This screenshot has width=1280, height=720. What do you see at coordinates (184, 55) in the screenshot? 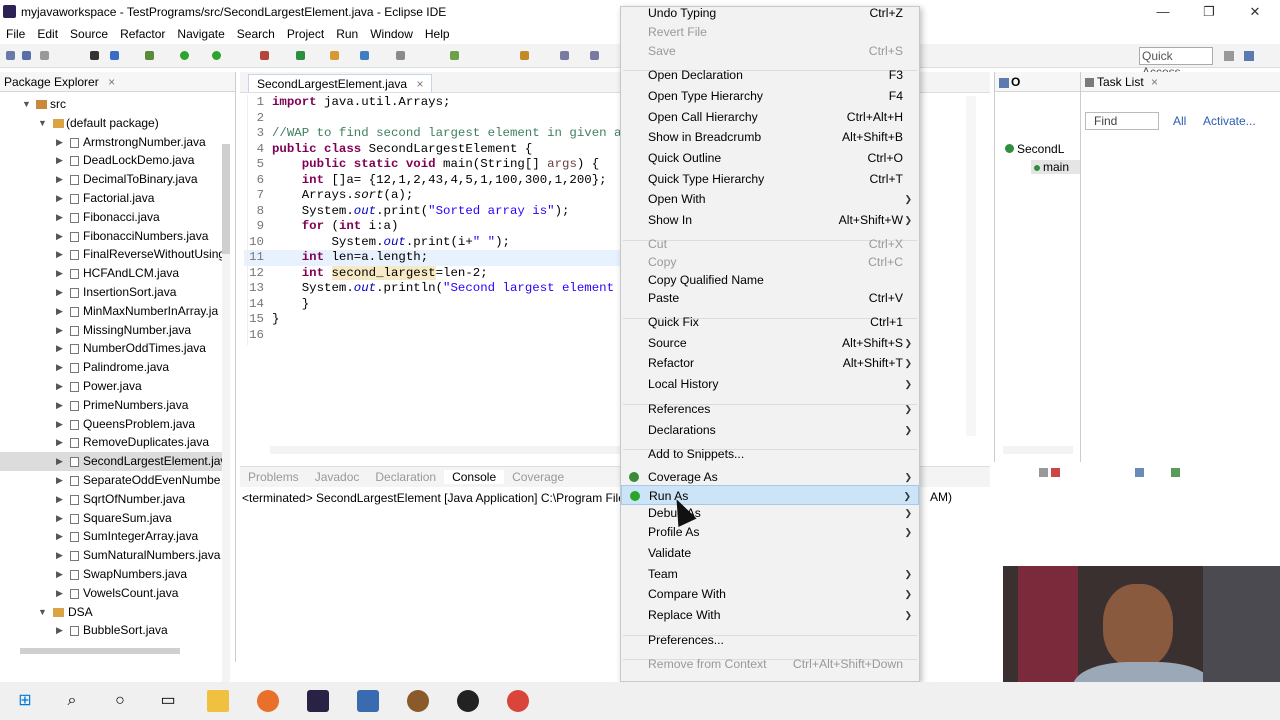
I see `run-icon` at bounding box center [184, 55].